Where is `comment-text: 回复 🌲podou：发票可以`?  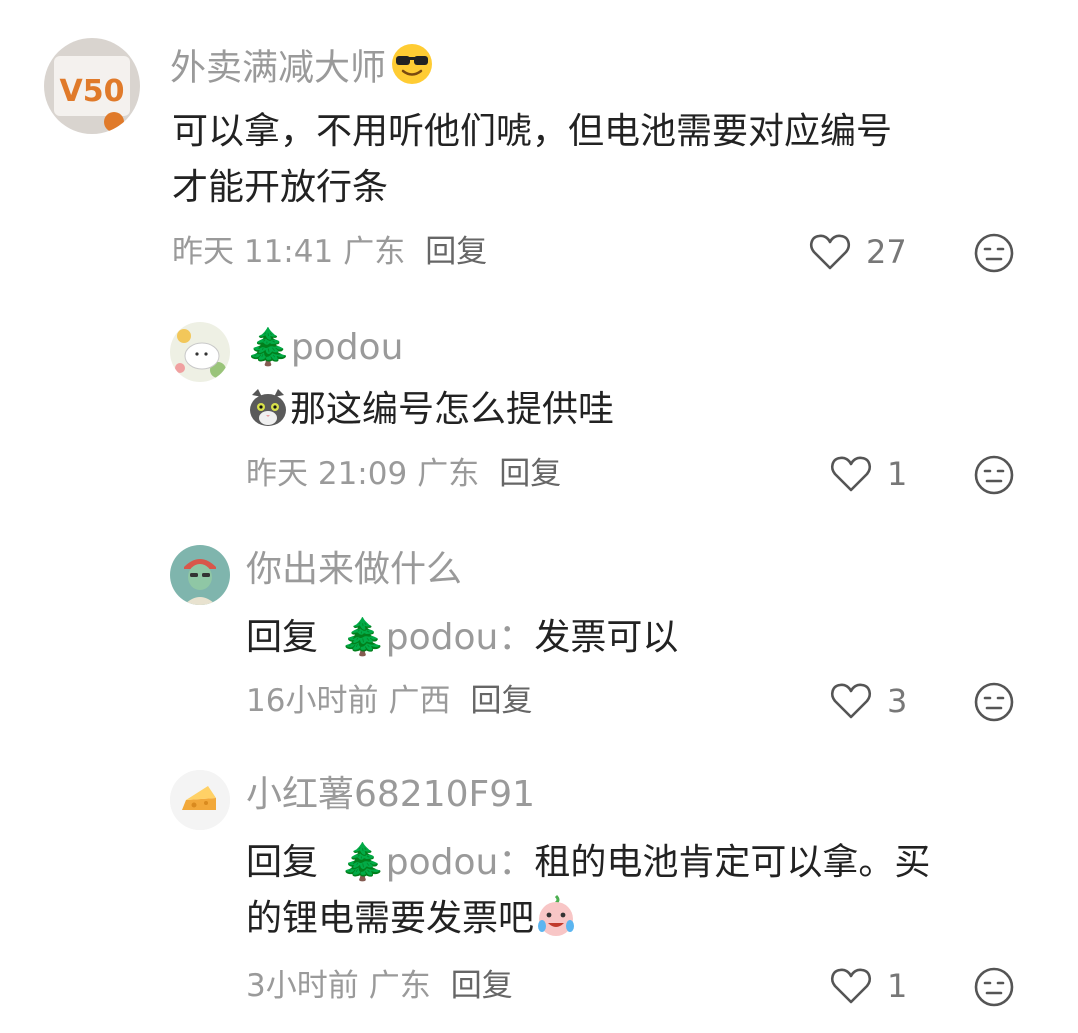 comment-text: 回复 🌲podou：发票可以 is located at coordinates (462, 637).